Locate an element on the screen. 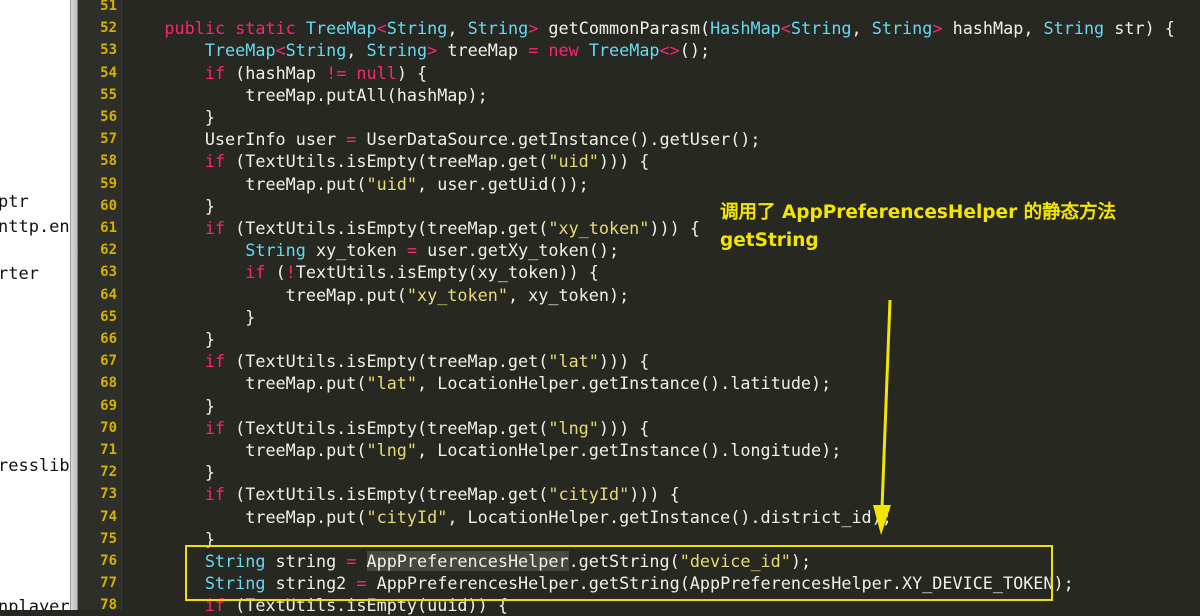 This screenshot has height=616, width=1200. code-token: "cityId" is located at coordinates (589, 494).